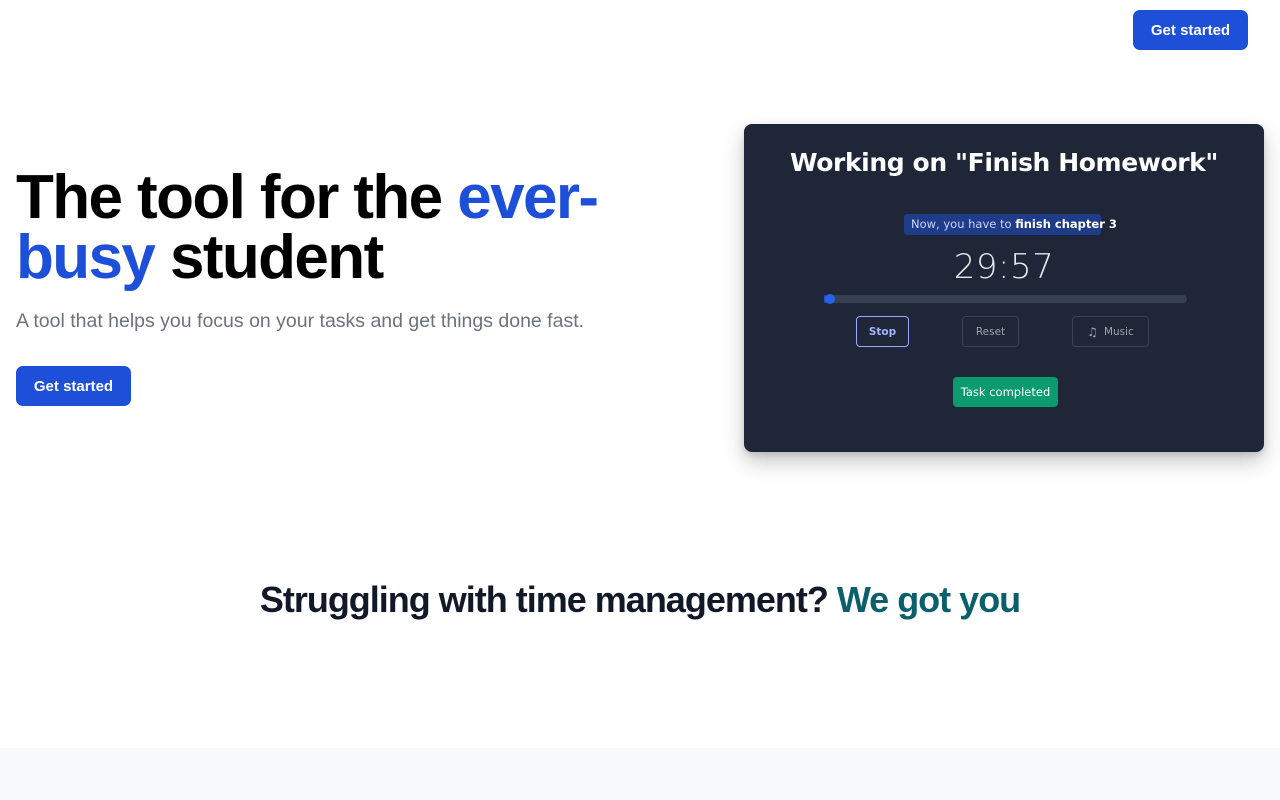 The image size is (1280, 800). Describe the element at coordinates (548, 599) in the screenshot. I see `section-title-part1: Struggling with time management?` at that location.